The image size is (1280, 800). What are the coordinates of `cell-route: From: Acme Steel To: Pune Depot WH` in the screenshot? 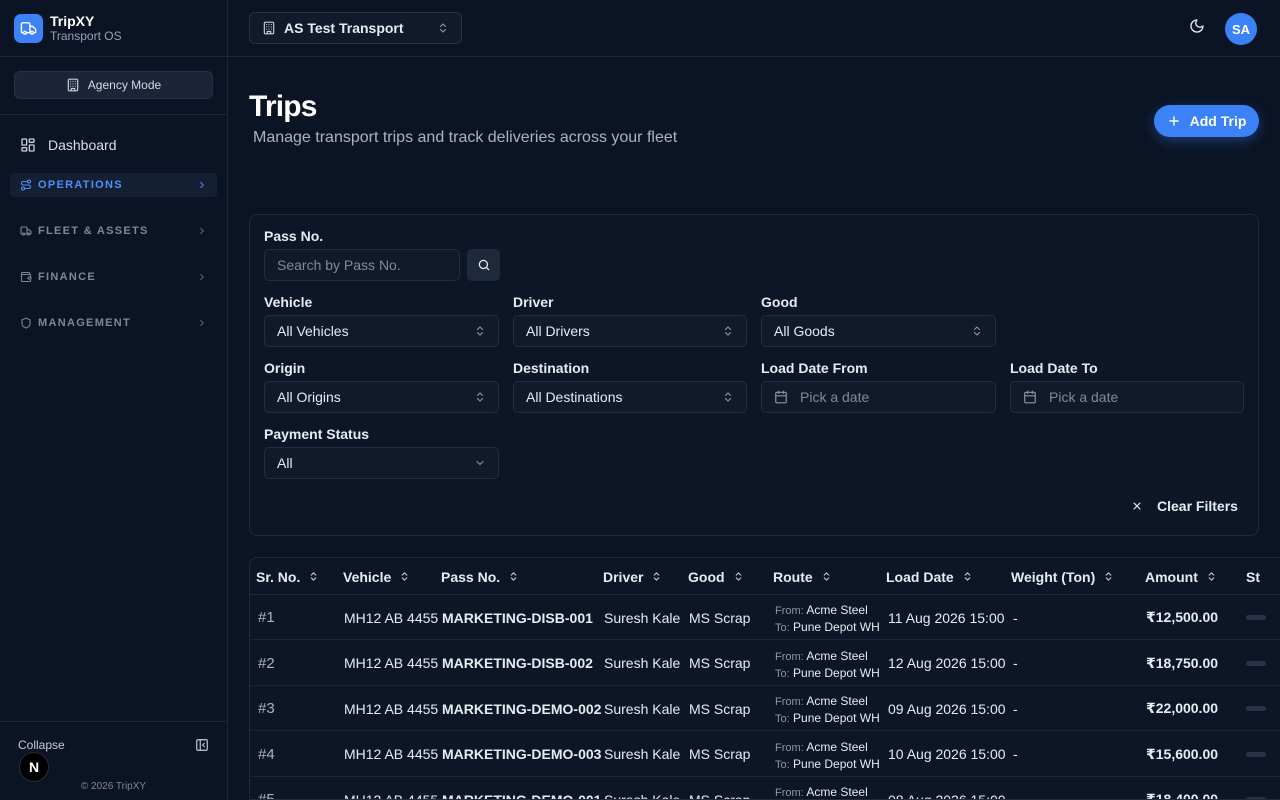 It's located at (827, 710).